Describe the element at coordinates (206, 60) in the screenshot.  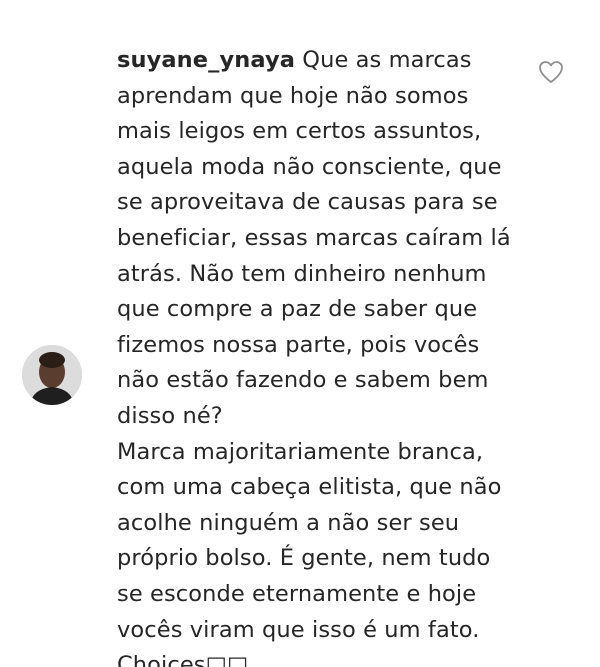
I see `comment-username: suyane_ynaya` at that location.